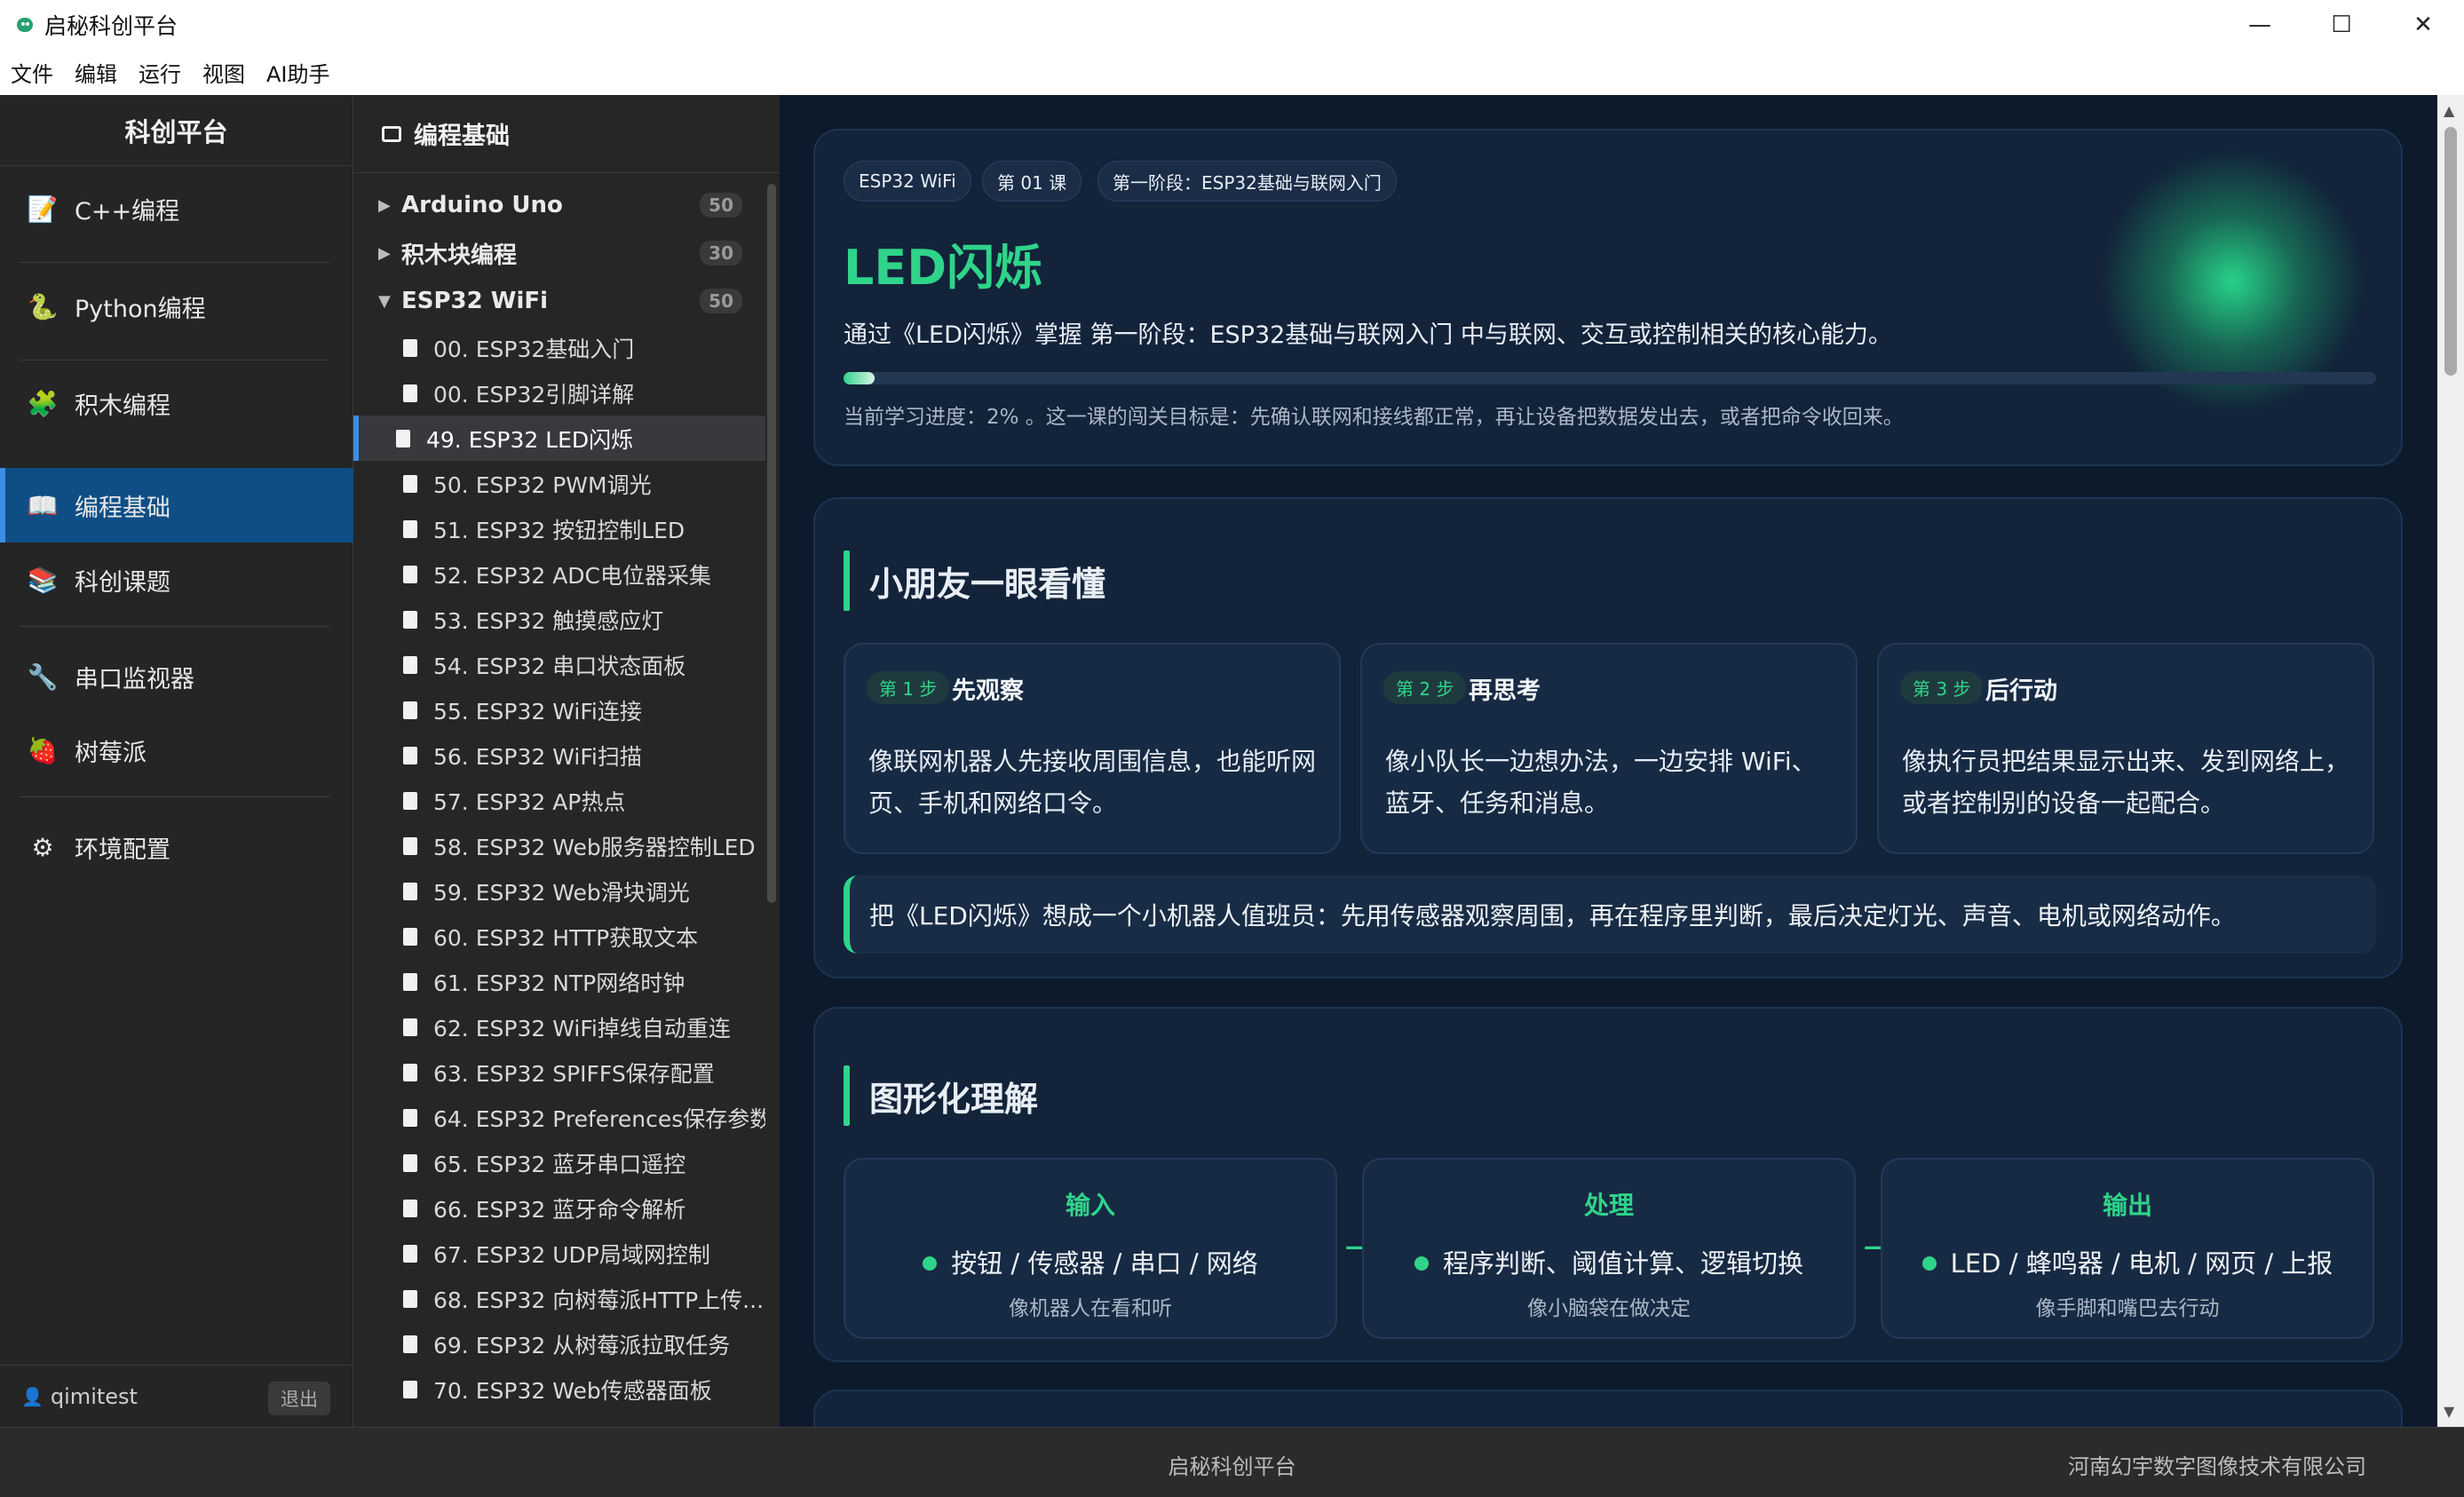 Image resolution: width=2464 pixels, height=1497 pixels. I want to click on status-footer: 启秘科创平台 河南幻宇数字图像技术有限公司, so click(1232, 1462).